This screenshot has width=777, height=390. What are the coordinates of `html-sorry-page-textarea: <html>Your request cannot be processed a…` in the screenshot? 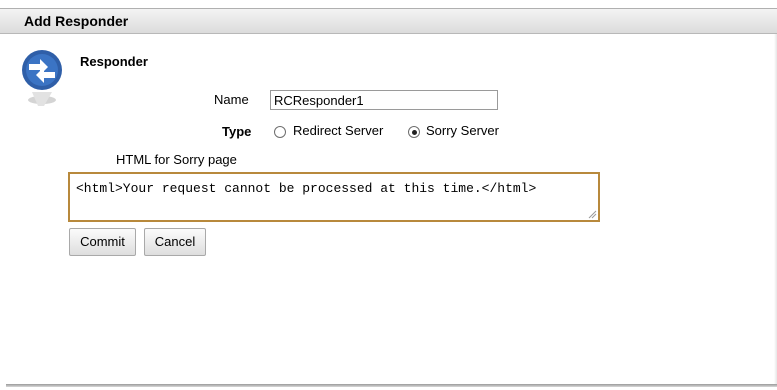 It's located at (334, 197).